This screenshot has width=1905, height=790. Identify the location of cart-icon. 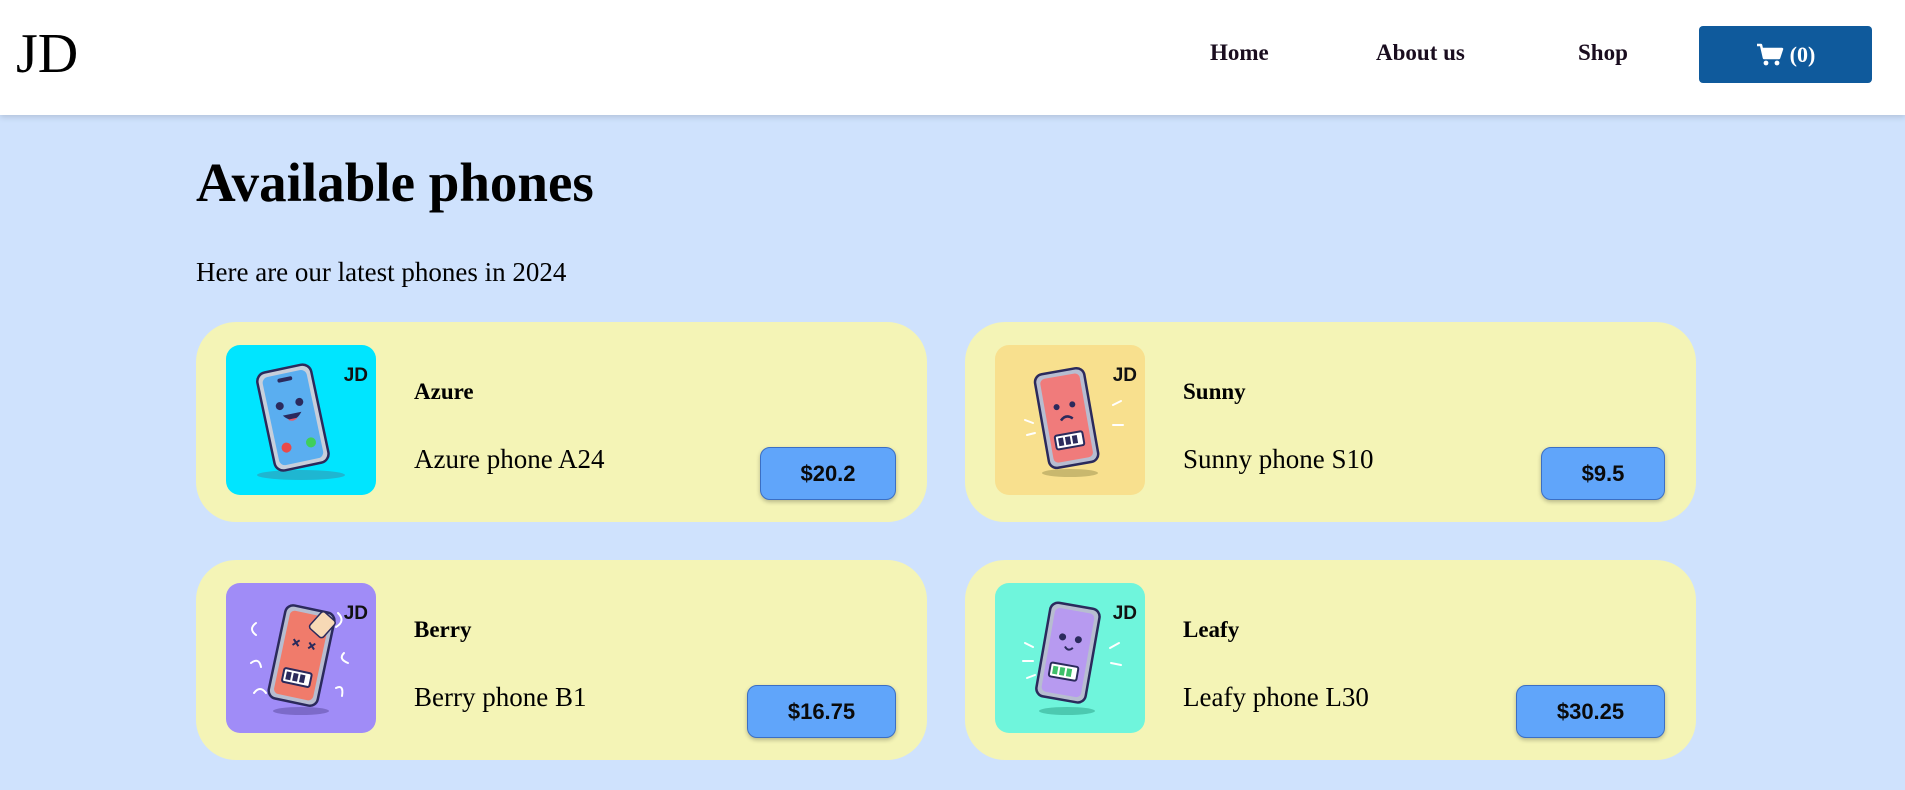
(1770, 55).